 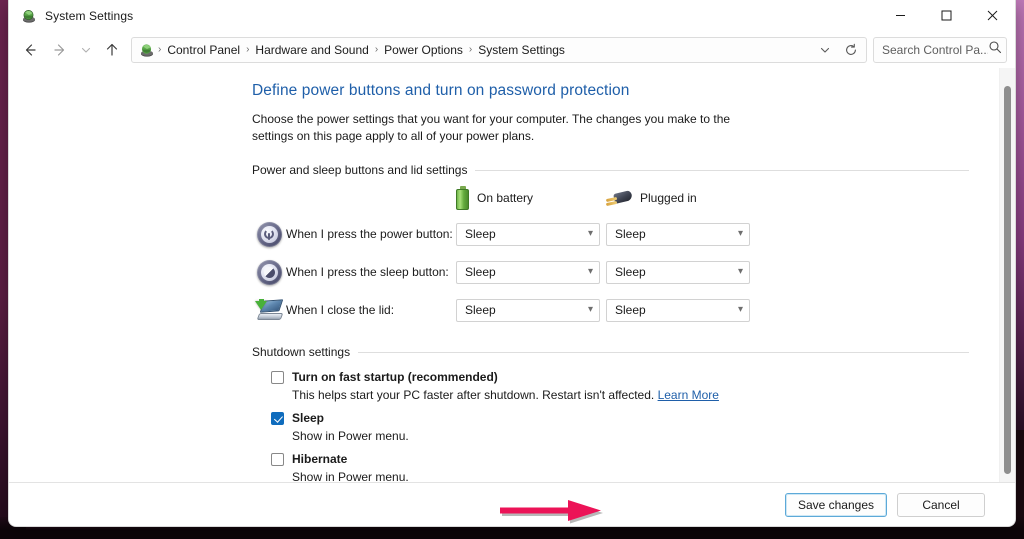 I want to click on recent-locations-button, so click(x=86, y=50).